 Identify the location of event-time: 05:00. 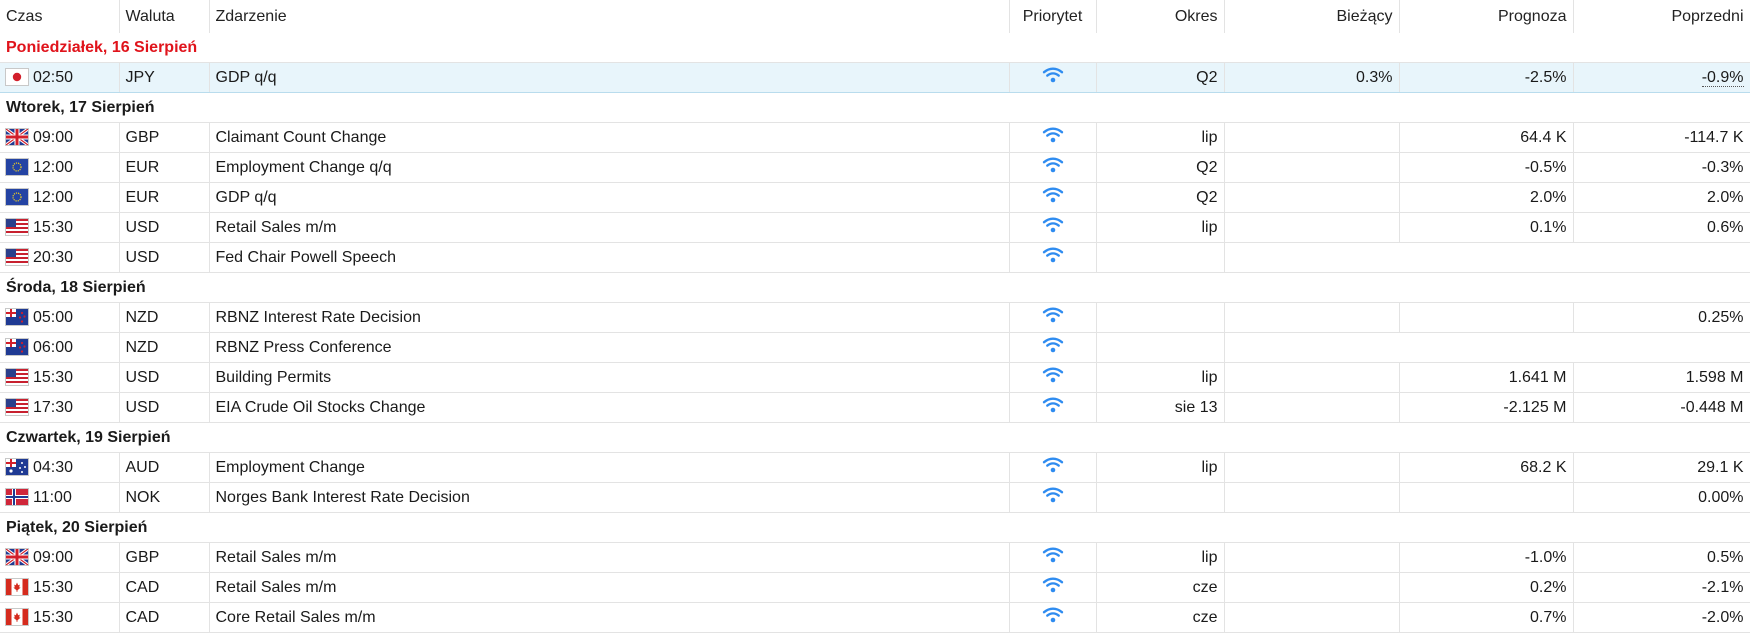
(53, 317).